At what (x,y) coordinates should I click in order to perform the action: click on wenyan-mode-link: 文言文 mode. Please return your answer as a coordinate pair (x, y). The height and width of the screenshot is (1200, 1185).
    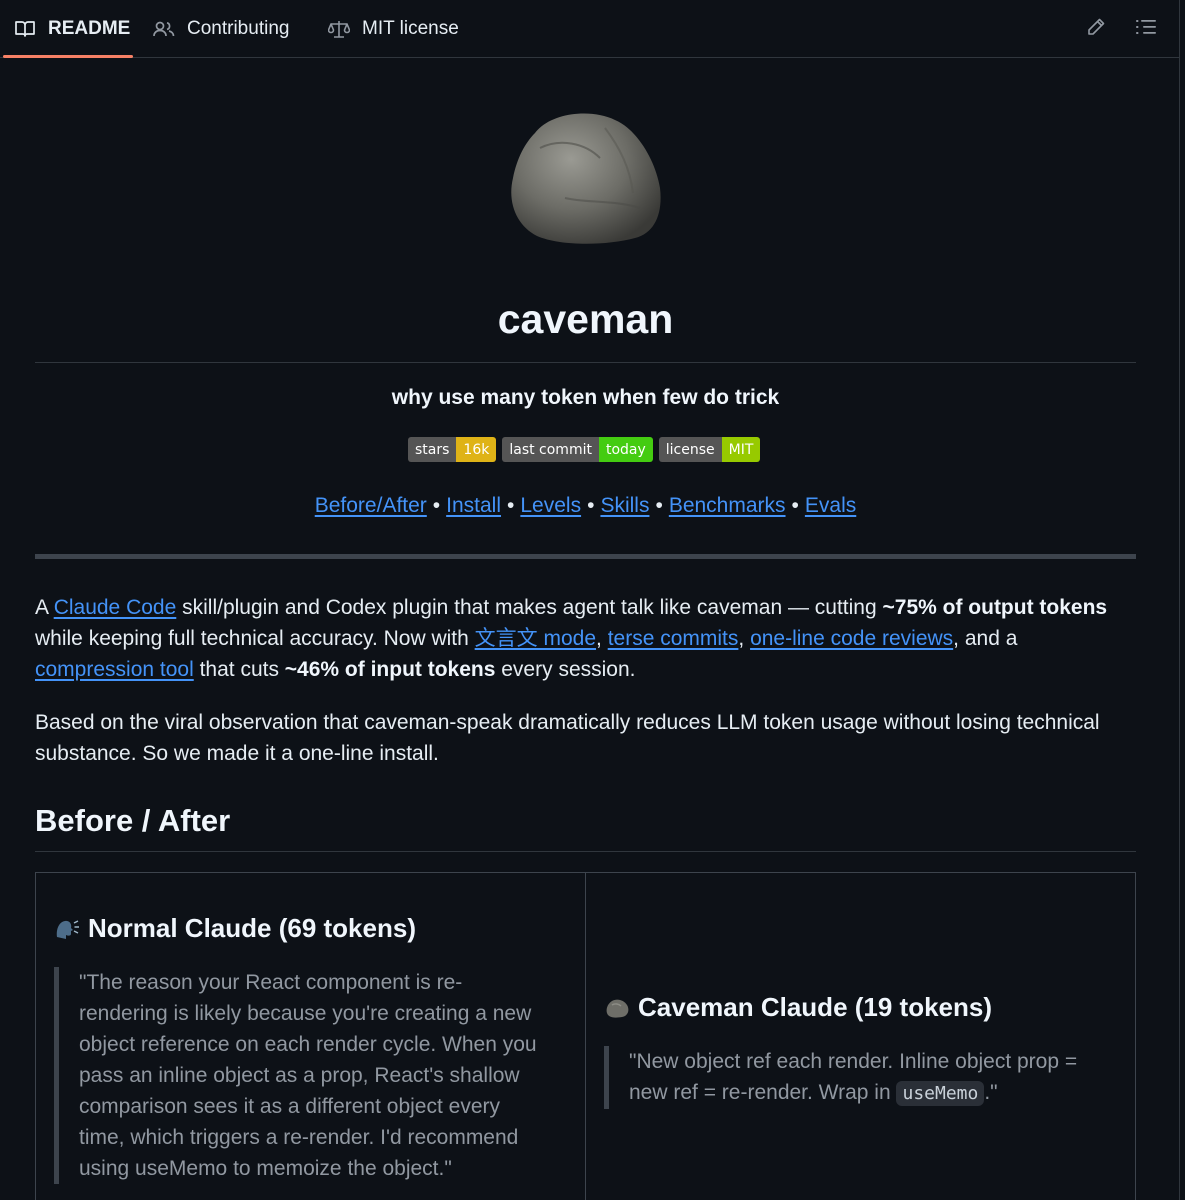
    Looking at the image, I should click on (535, 638).